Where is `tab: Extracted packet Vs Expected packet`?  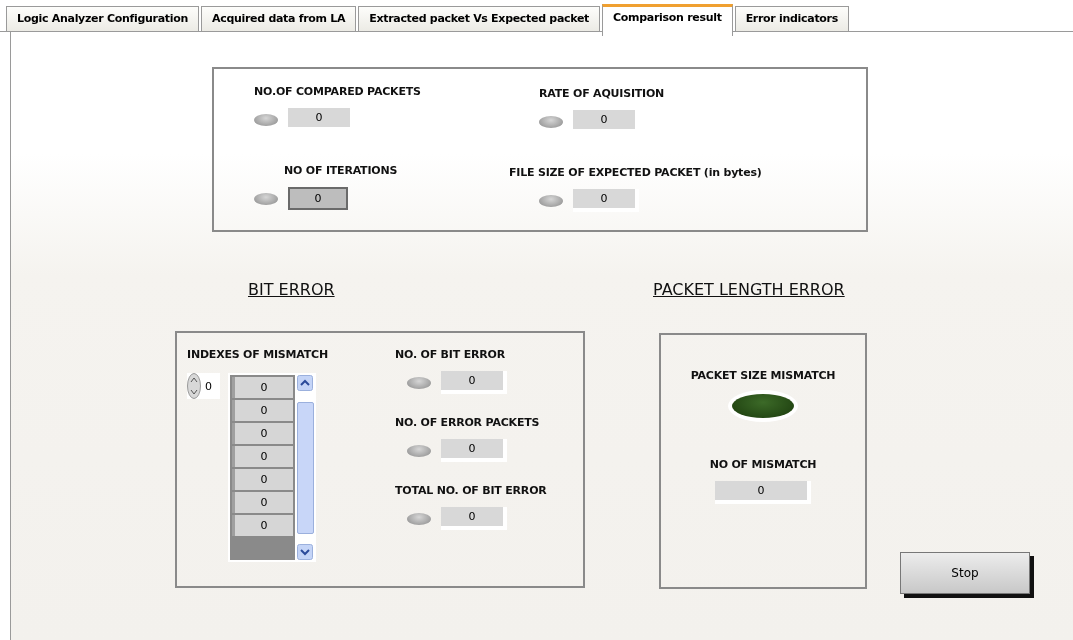 tab: Extracted packet Vs Expected packet is located at coordinates (479, 18).